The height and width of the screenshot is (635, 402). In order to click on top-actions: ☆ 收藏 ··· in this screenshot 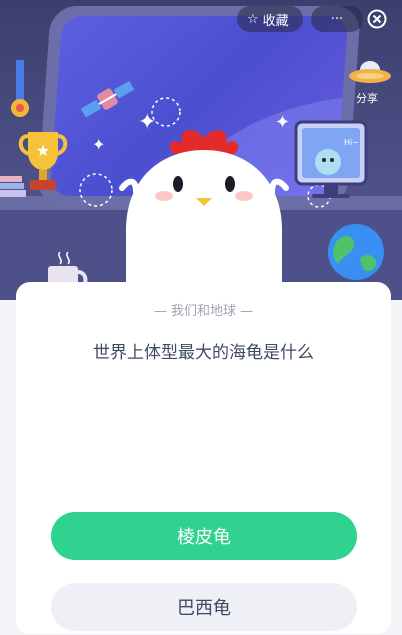, I will do `click(300, 19)`.